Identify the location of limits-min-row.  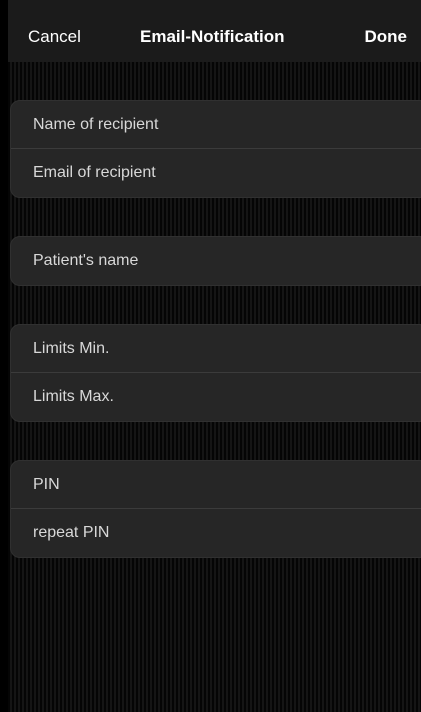
(216, 349).